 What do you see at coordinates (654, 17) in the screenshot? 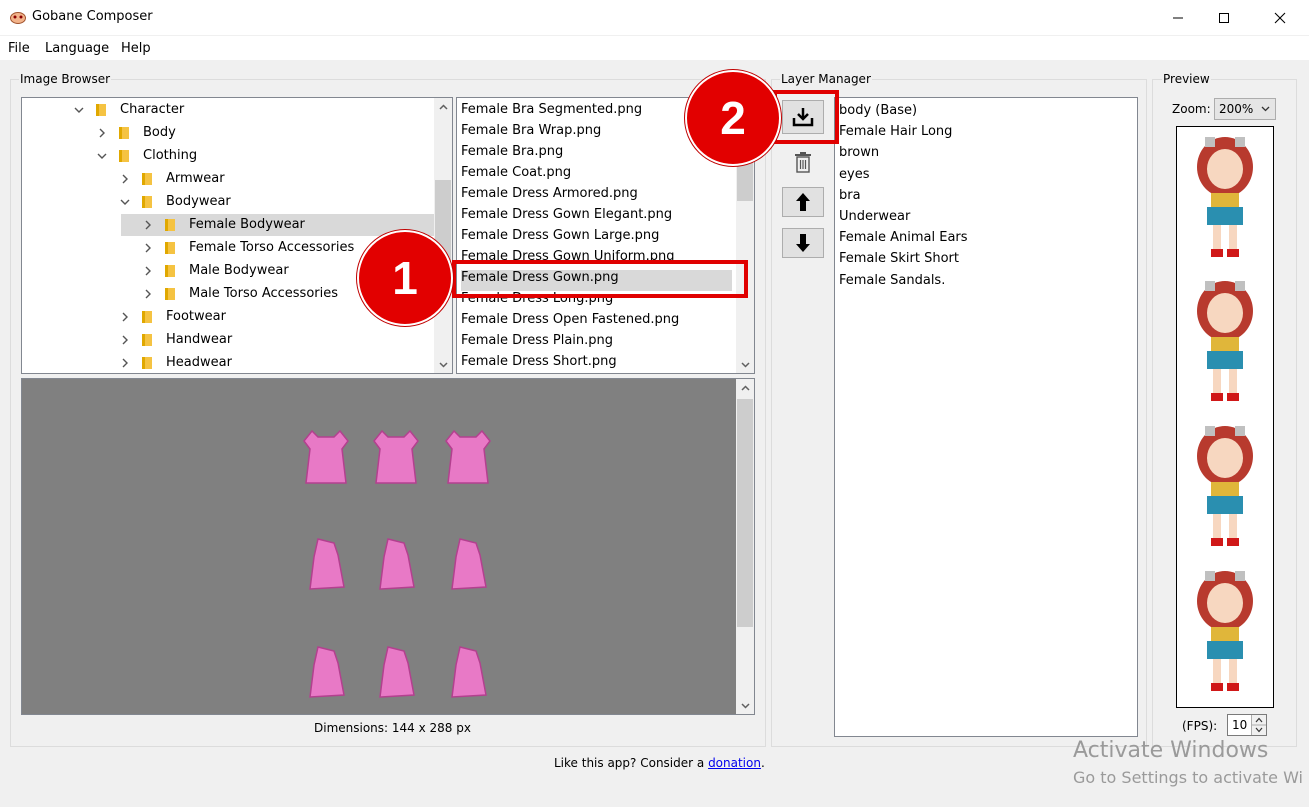
I see `title-bar: Gobane Composer` at bounding box center [654, 17].